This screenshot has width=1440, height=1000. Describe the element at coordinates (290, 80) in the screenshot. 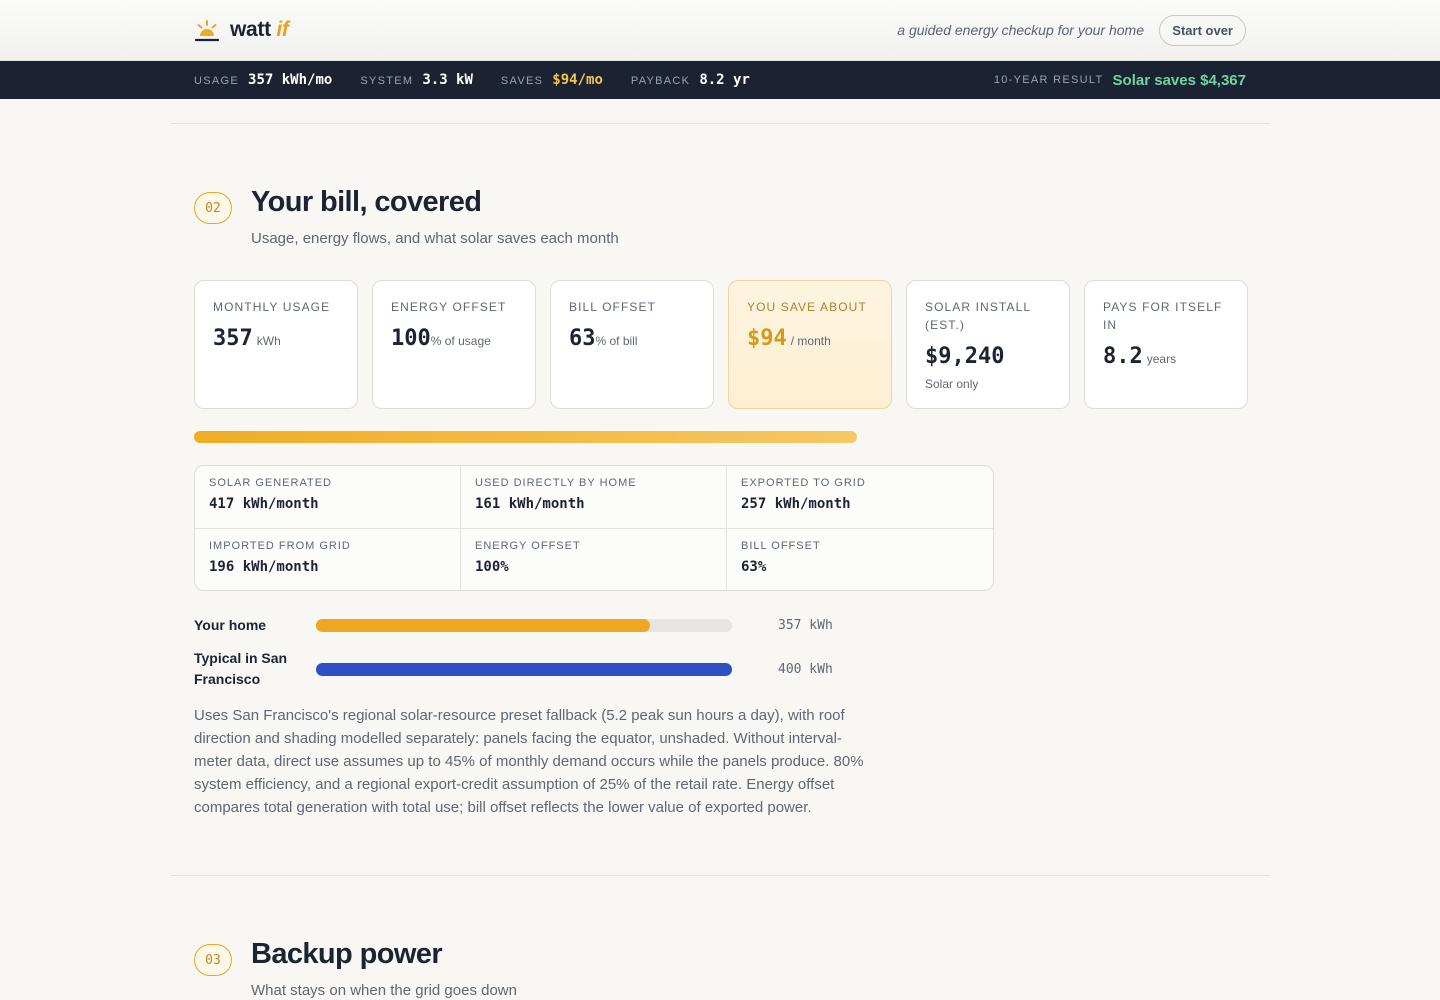

I see `stat-value: 357 kWh/mo` at that location.